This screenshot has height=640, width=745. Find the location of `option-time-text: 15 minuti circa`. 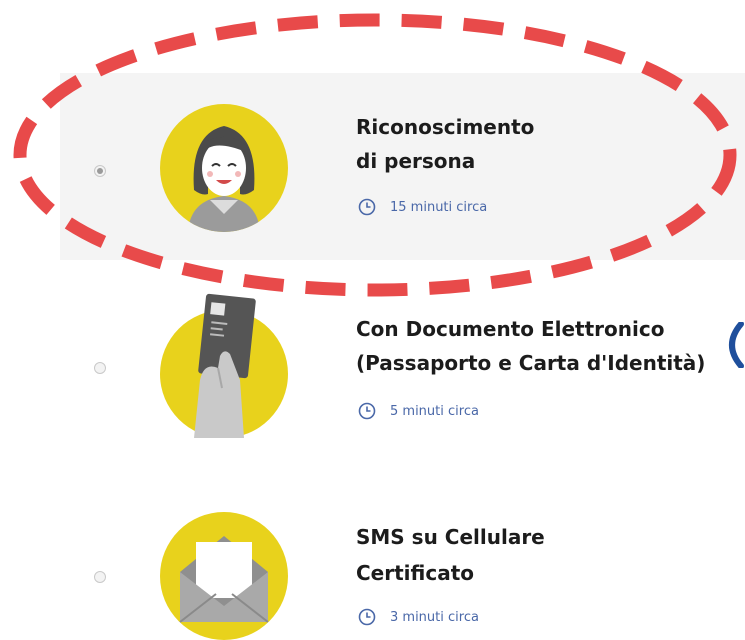

option-time-text: 15 minuti circa is located at coordinates (439, 207).